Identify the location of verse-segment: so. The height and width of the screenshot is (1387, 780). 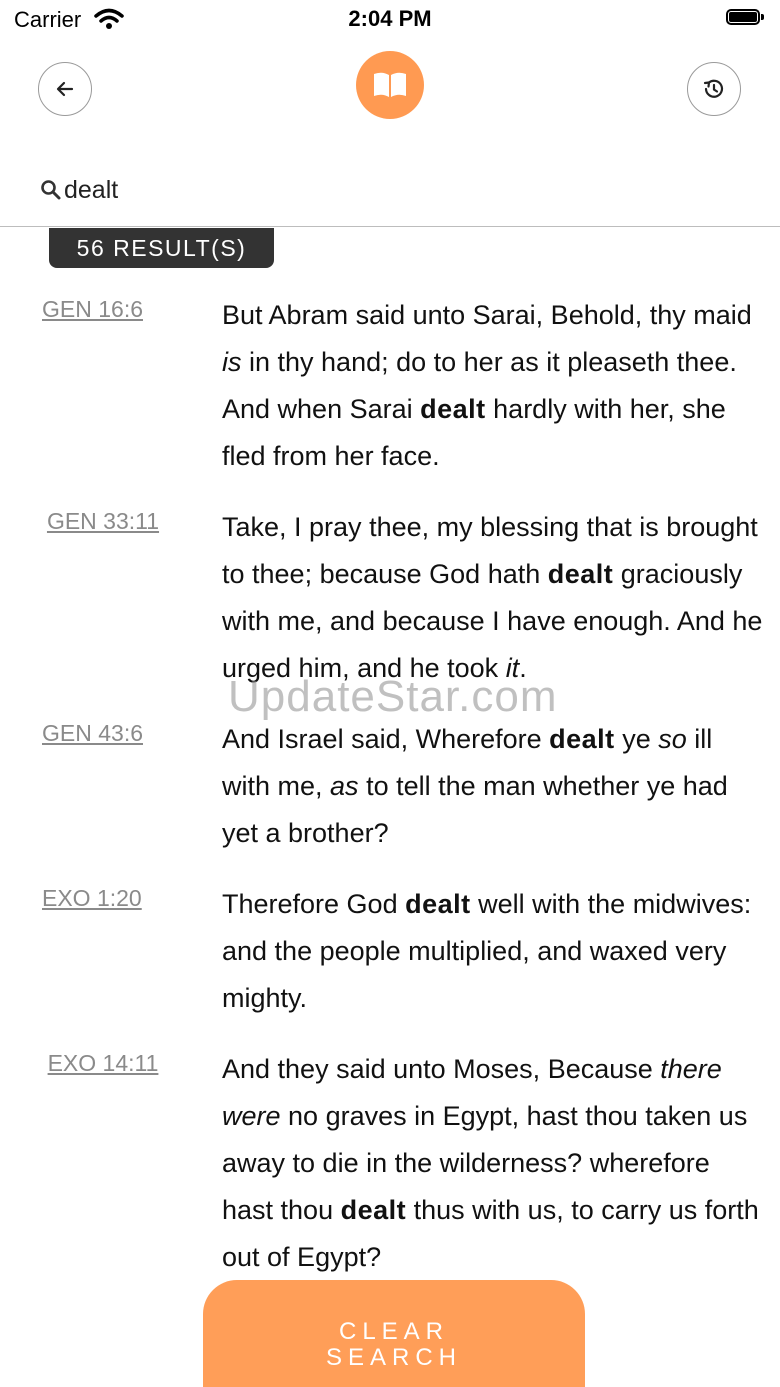
(672, 739).